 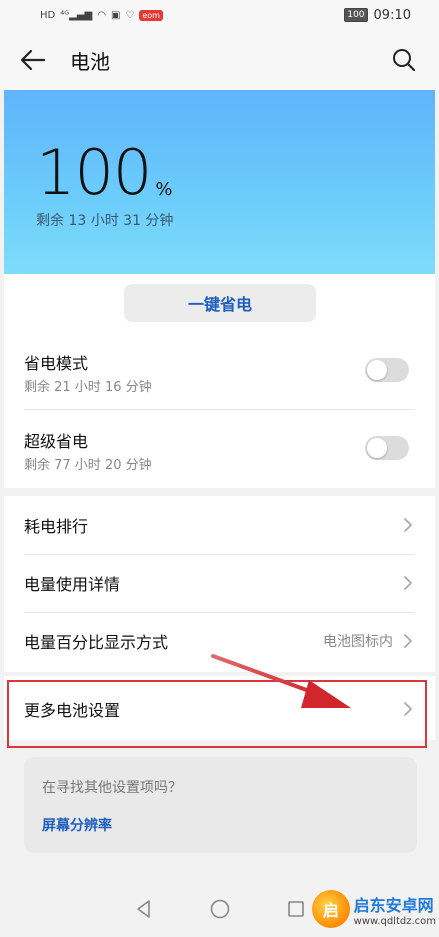 What do you see at coordinates (88, 387) in the screenshot?
I see `power-saving-mode-sub: 剩余 21 小时 16 分钟` at bounding box center [88, 387].